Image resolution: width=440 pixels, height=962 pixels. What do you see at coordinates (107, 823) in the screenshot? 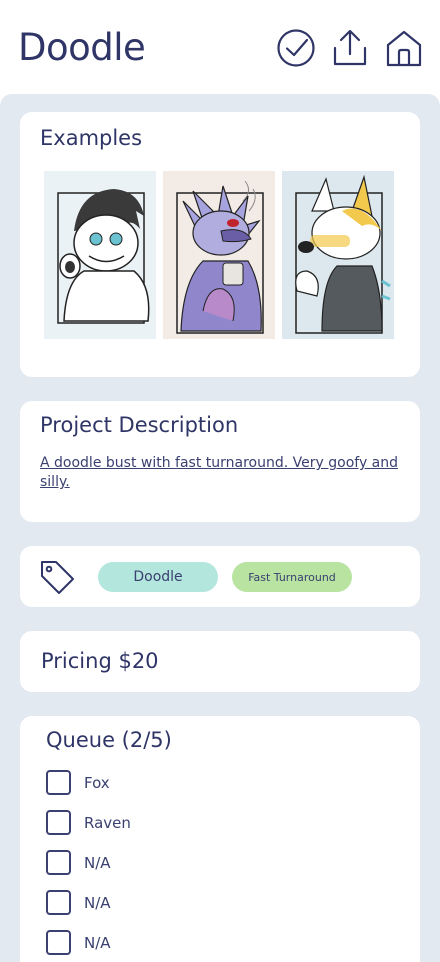
I see `queue-item-label: Raven` at bounding box center [107, 823].